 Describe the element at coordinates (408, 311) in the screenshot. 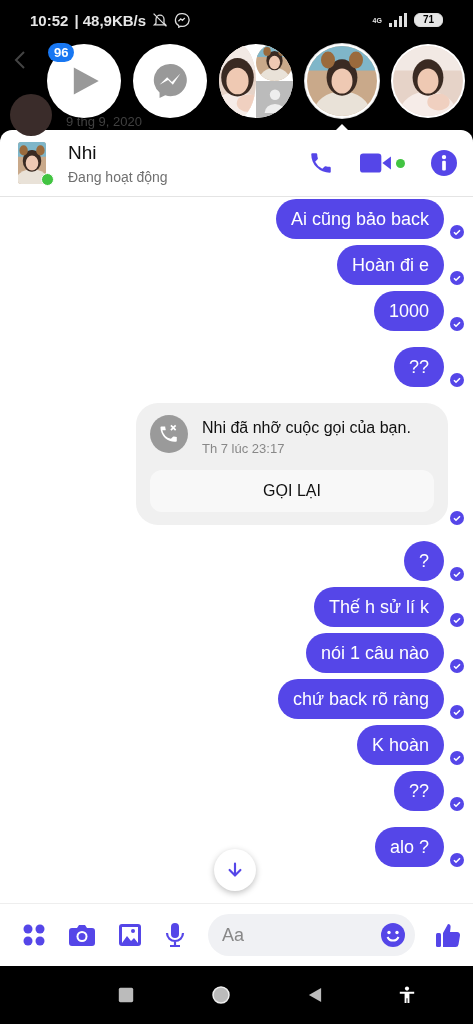

I see `message-bubble: 1000` at that location.